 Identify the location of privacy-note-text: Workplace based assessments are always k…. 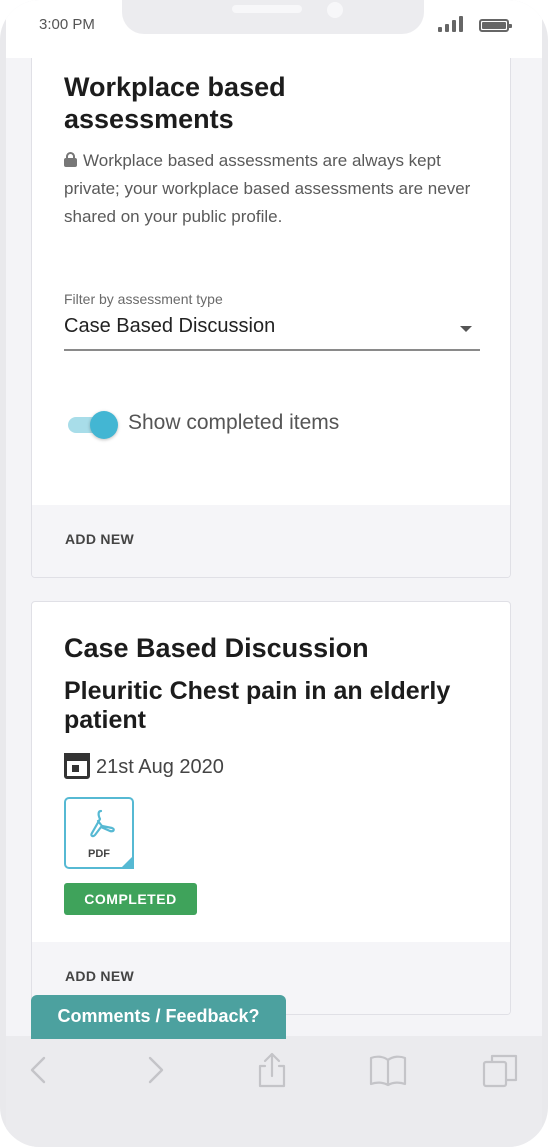
(267, 188).